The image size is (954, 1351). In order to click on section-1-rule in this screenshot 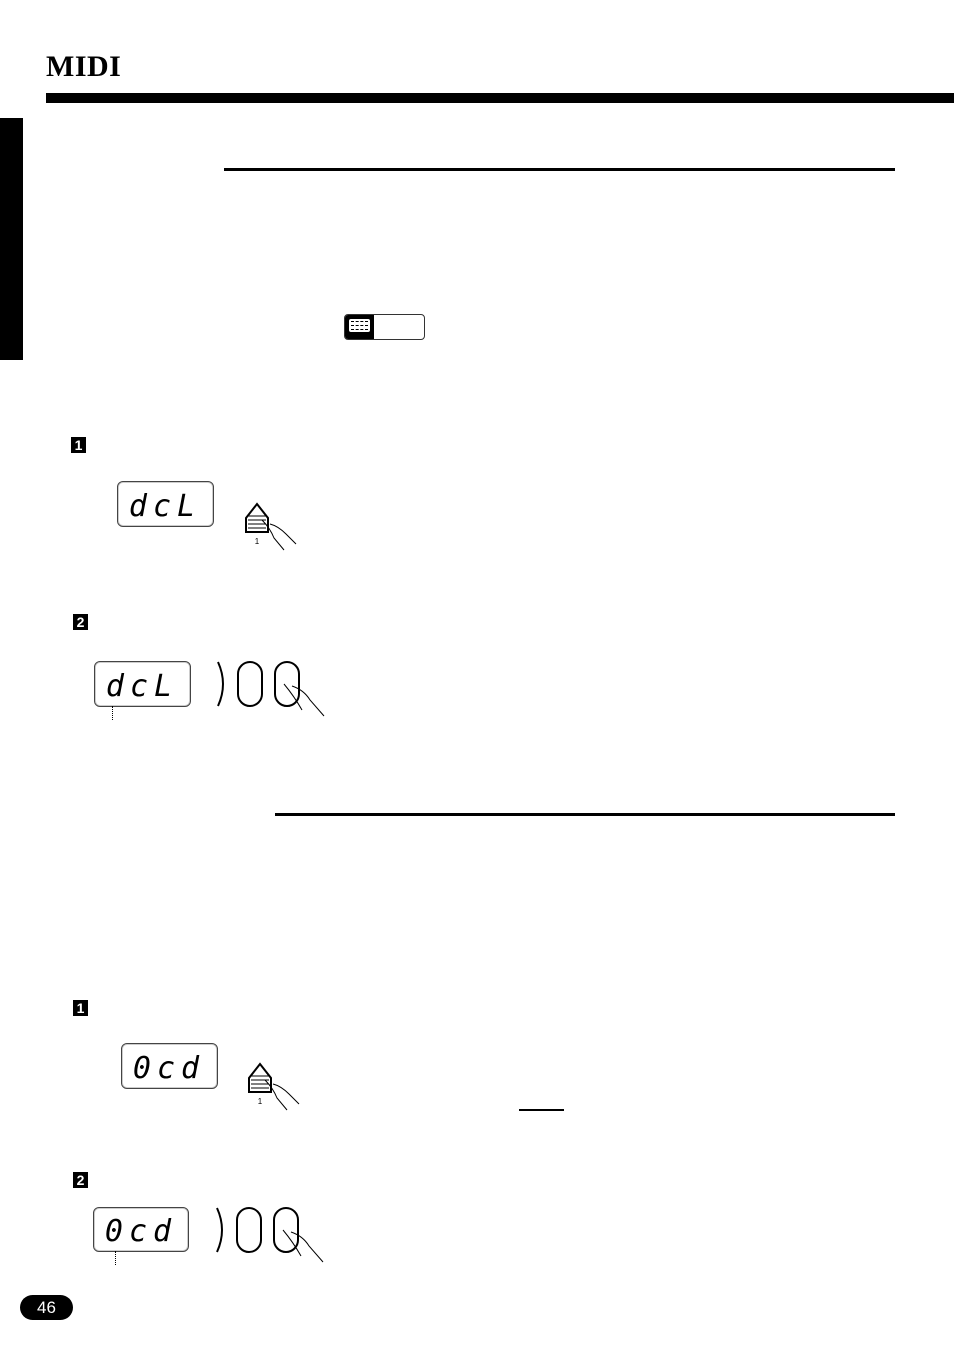, I will do `click(559, 169)`.